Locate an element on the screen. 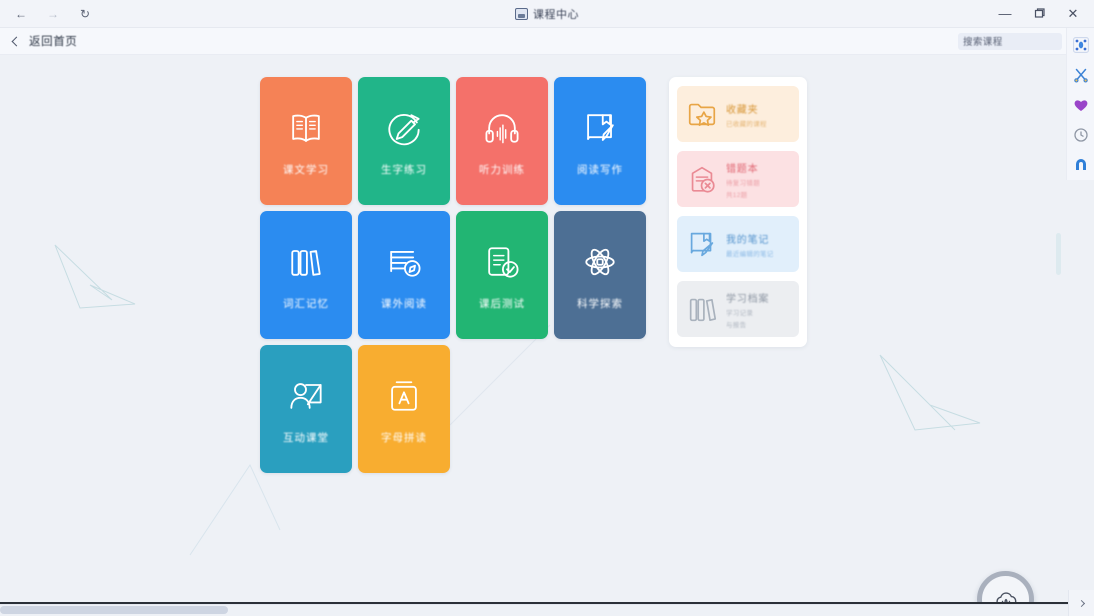 Image resolution: width=1094 pixels, height=616 pixels. side-item-sub2: 与报告 is located at coordinates (736, 325).